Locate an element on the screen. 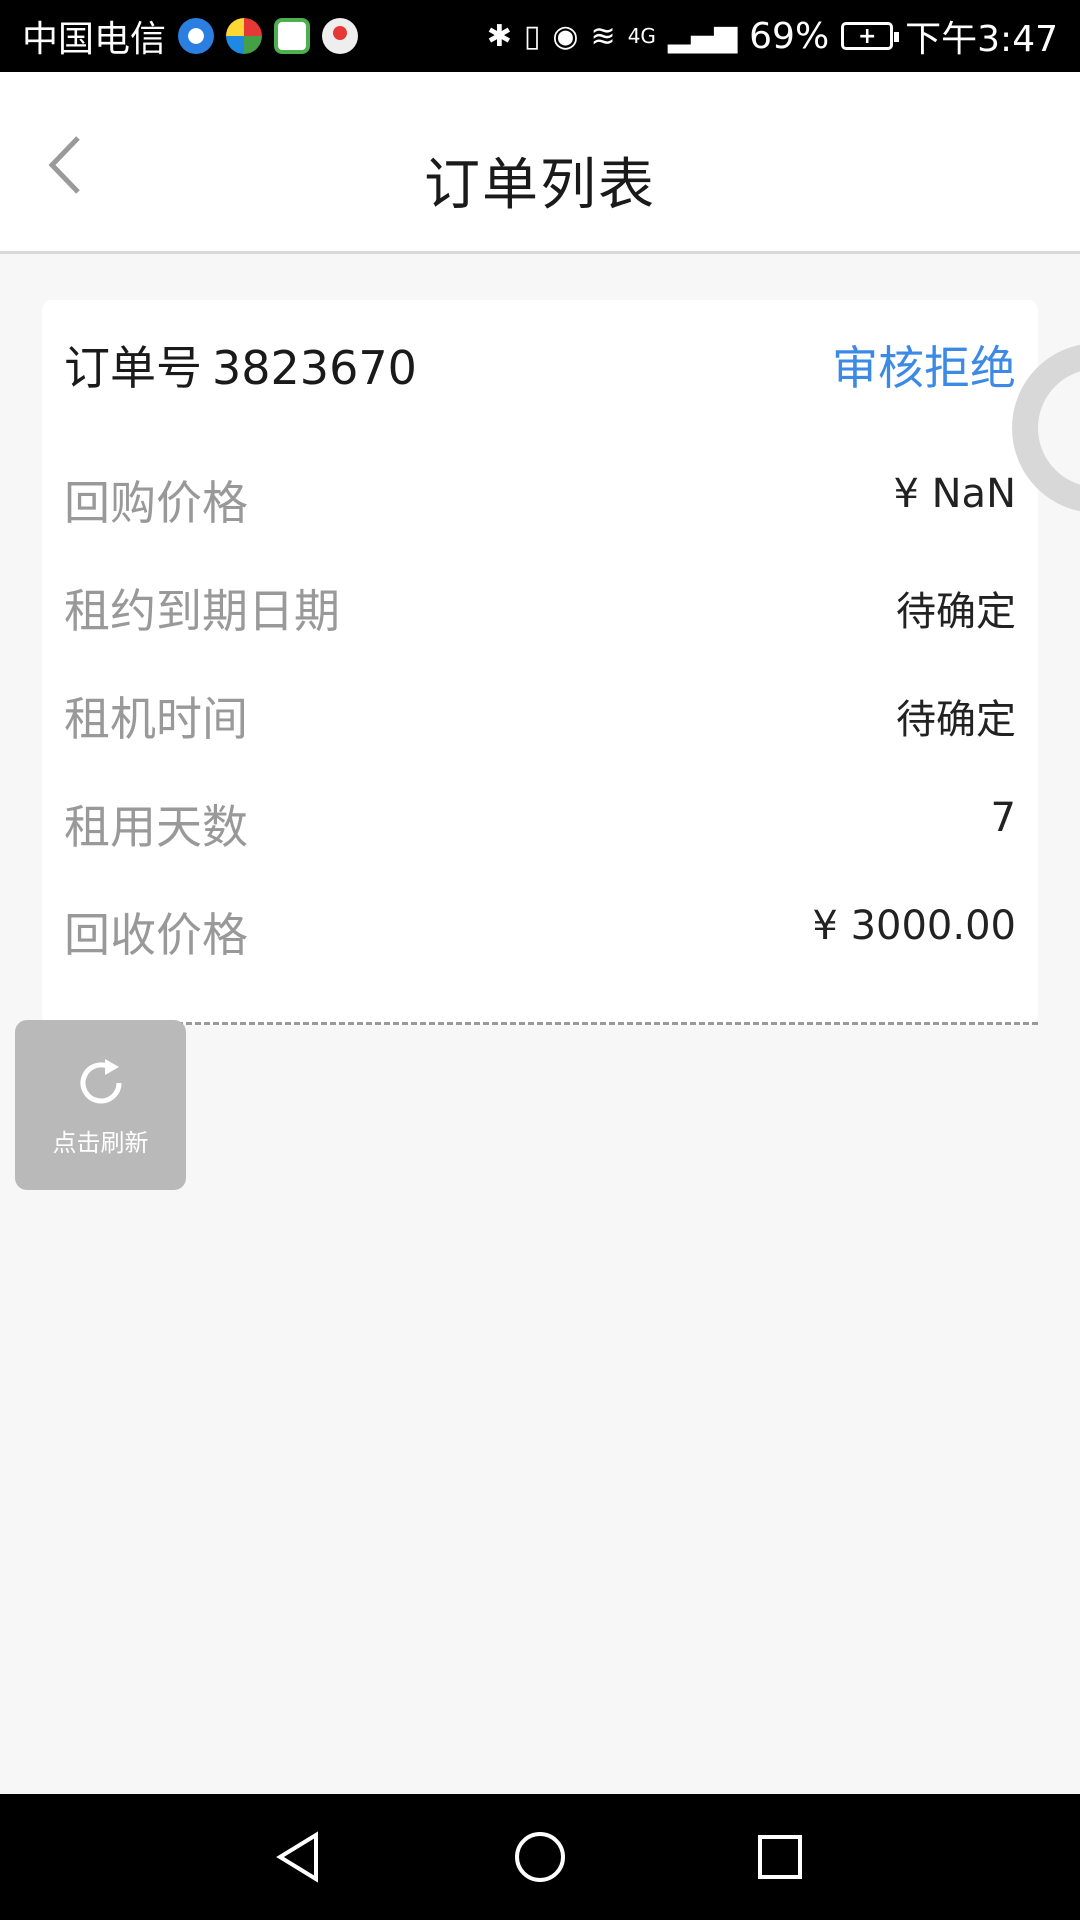 The width and height of the screenshot is (1080, 1920). order-number-line: 订单号 3823670 is located at coordinates (240, 365).